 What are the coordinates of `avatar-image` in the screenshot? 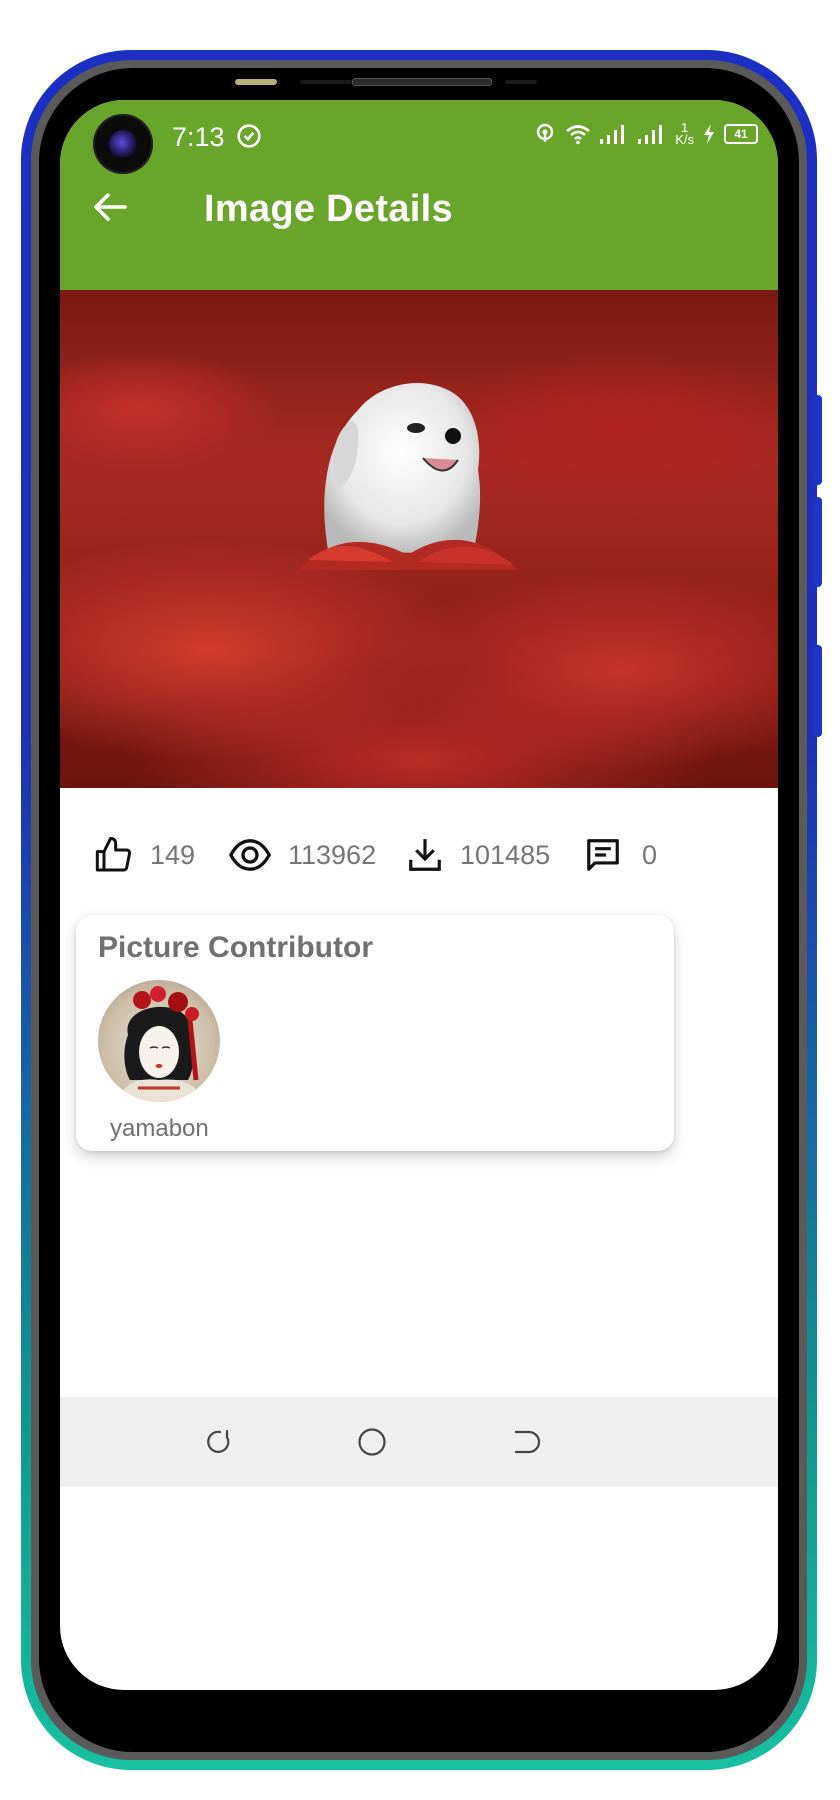 It's located at (160, 1044).